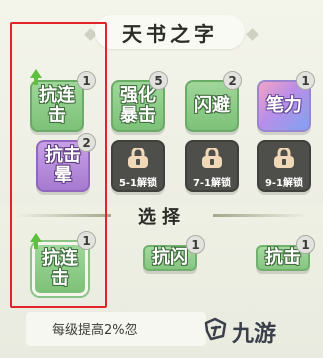 This screenshot has height=358, width=323. I want to click on panel-title: 天书之字, so click(170, 34).